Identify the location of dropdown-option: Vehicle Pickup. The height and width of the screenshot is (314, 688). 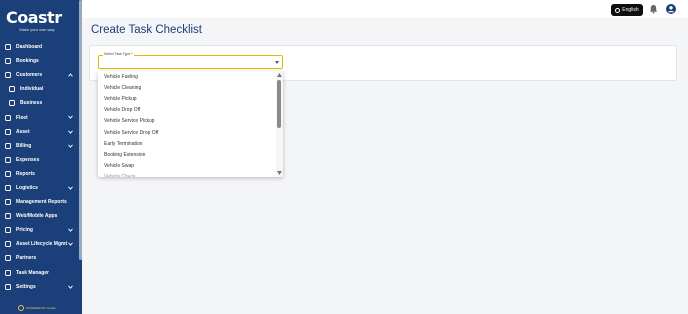
(190, 98).